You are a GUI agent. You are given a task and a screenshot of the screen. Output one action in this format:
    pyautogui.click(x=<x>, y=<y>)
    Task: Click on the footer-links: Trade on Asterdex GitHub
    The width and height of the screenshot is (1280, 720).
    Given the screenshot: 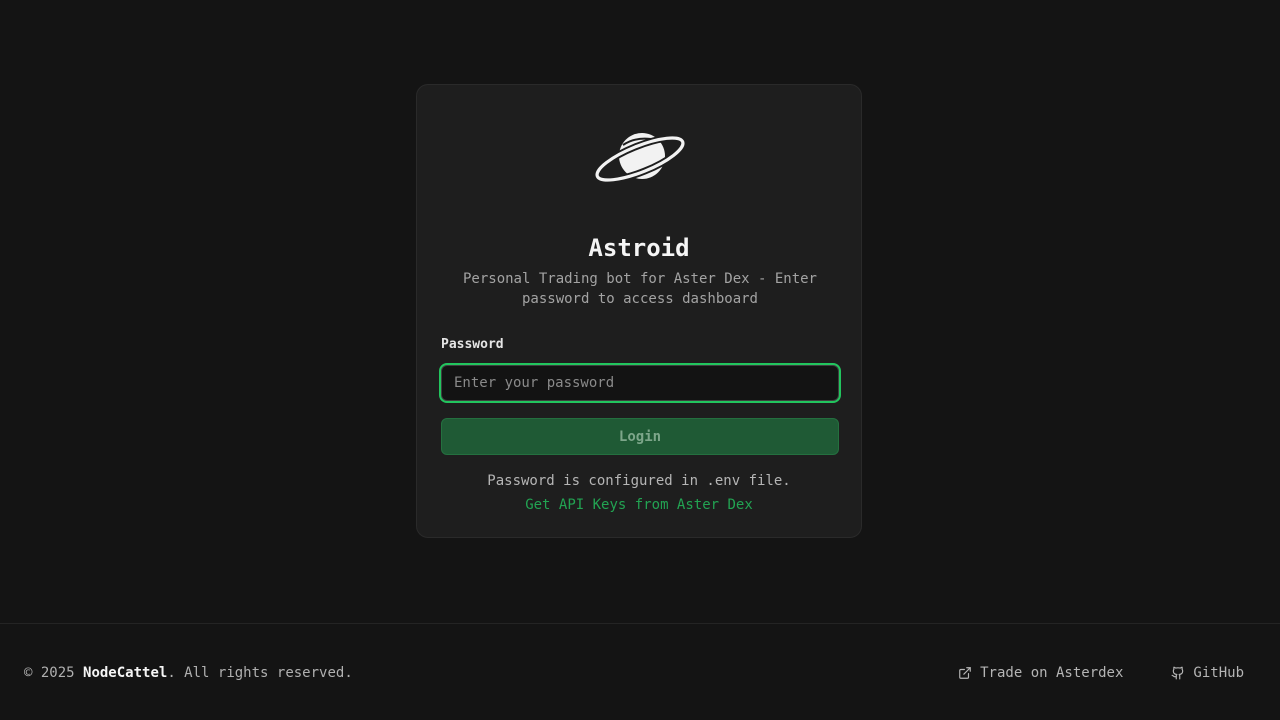 What is the action you would take?
    pyautogui.click(x=1101, y=673)
    